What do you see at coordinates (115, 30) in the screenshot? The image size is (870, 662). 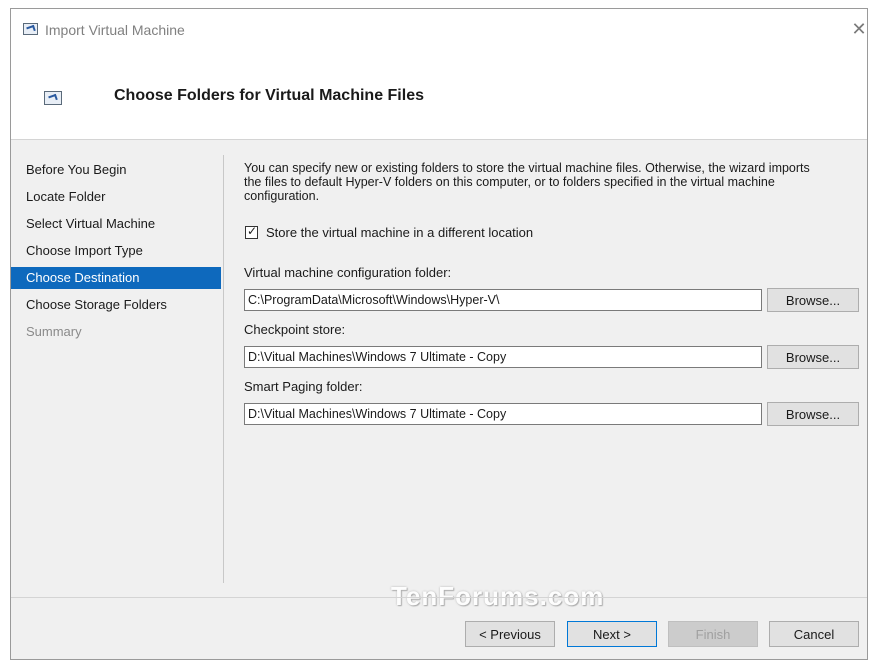 I see `window-title: Import Virtual Machine` at bounding box center [115, 30].